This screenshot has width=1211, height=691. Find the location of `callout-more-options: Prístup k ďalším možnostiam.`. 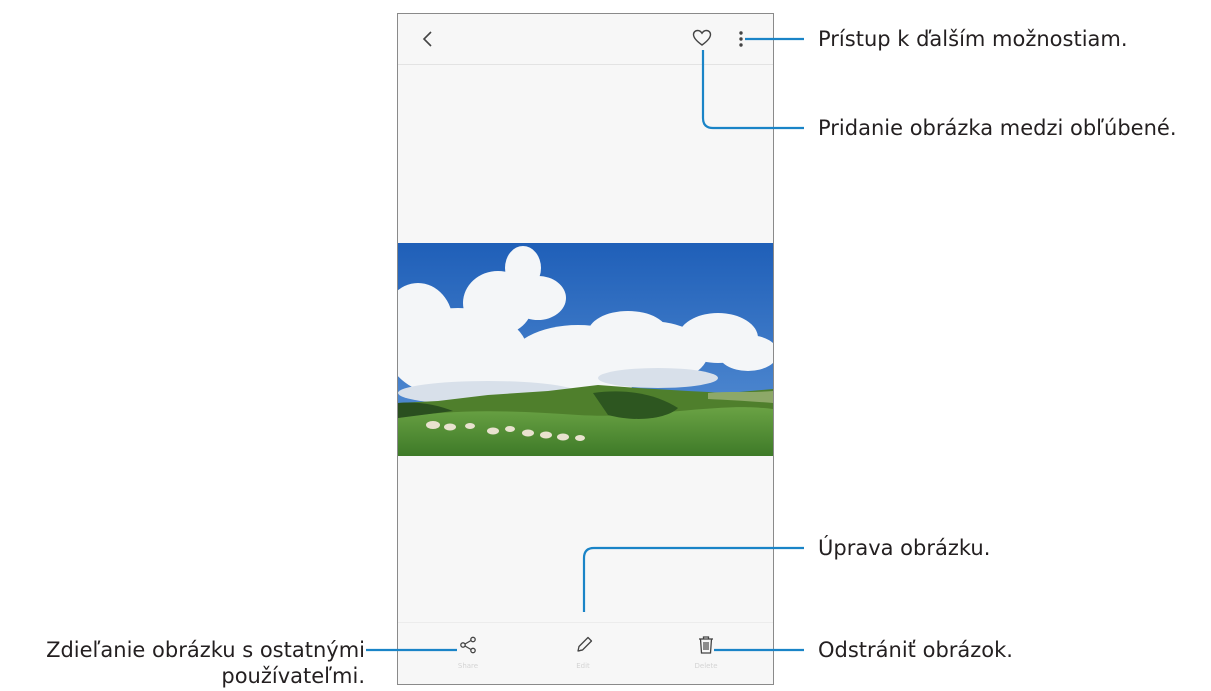

callout-more-options: Prístup k ďalším možnostiam. is located at coordinates (973, 39).